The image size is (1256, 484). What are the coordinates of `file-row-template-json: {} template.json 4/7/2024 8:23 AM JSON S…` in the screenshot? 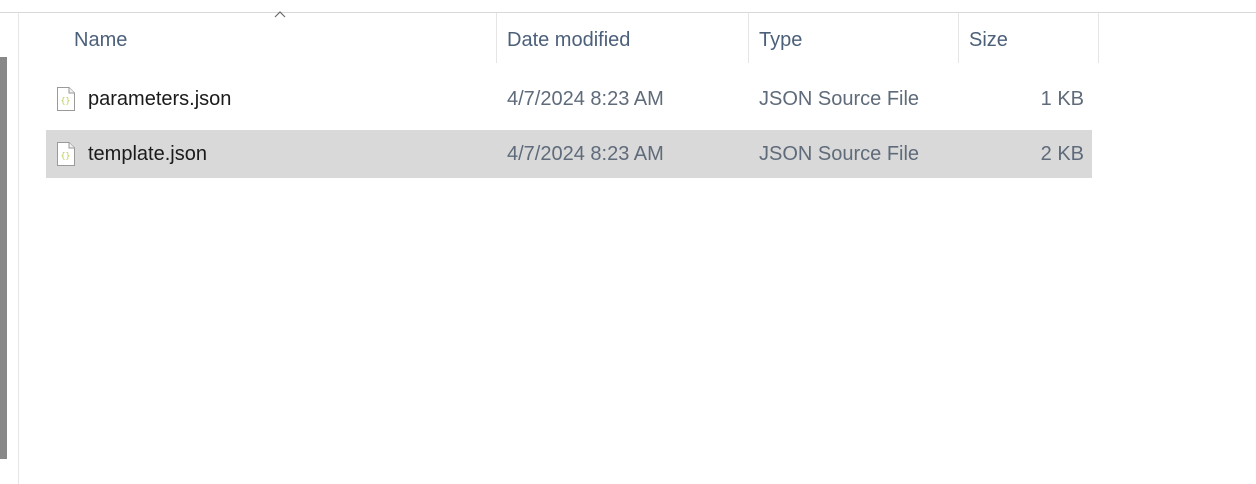 It's located at (569, 154).